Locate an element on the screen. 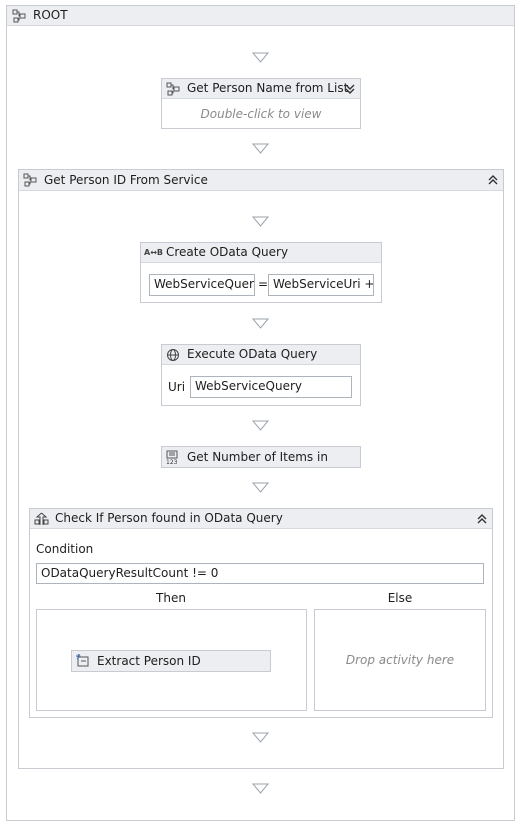  assign-value-field: WebServiceUri + "/I is located at coordinates (321, 285).